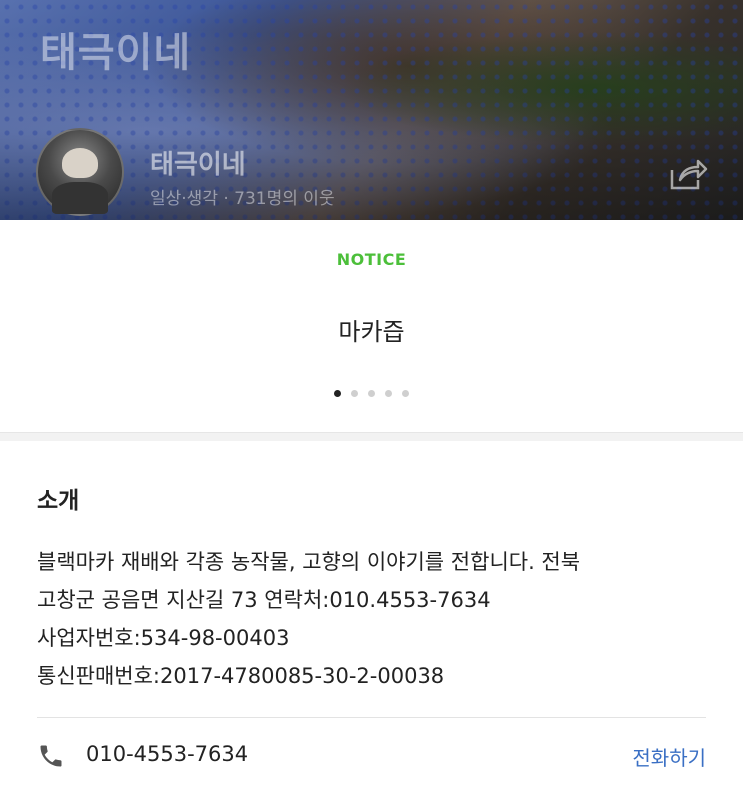 The height and width of the screenshot is (802, 743). I want to click on notice-title: 마카즙, so click(371, 329).